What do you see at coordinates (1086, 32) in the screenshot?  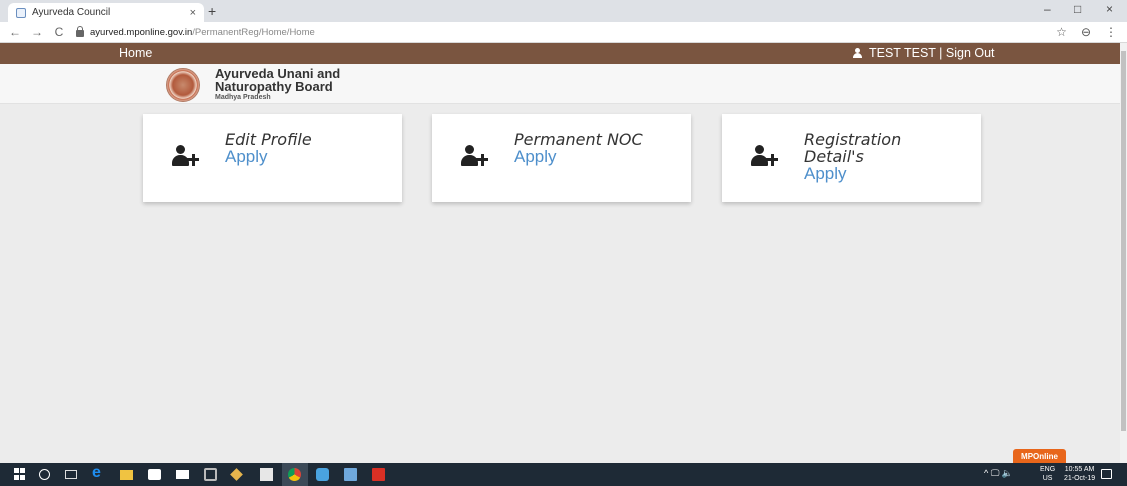 I see `profile-icon: ⊖` at bounding box center [1086, 32].